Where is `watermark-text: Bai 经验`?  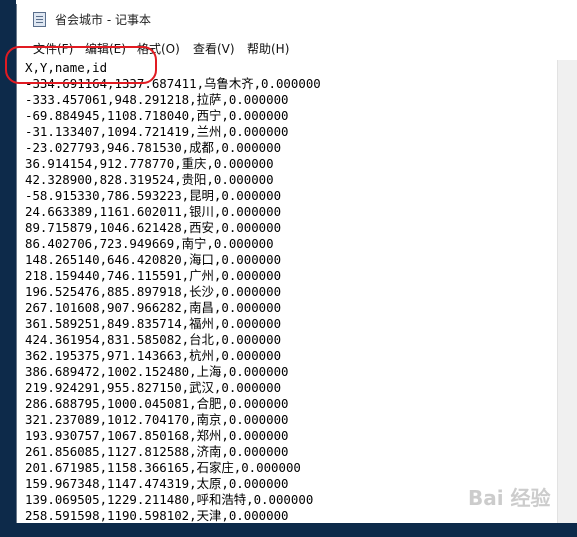
watermark-text: Bai 经验 is located at coordinates (509, 498).